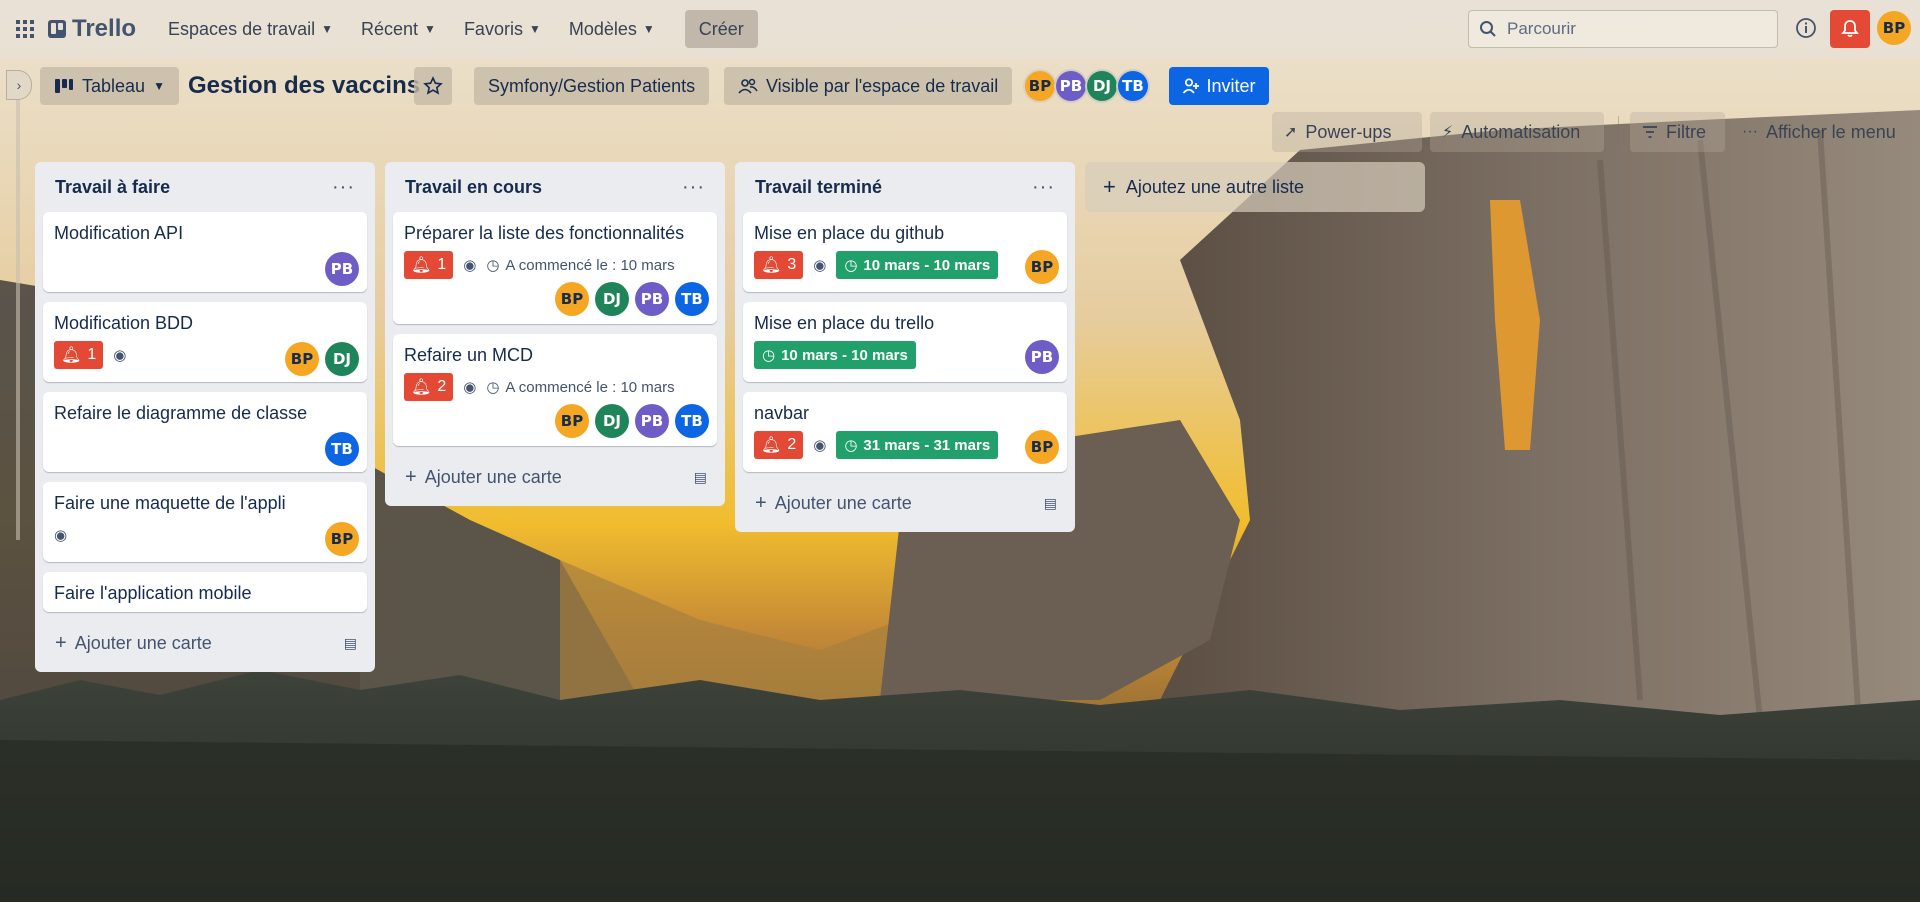  What do you see at coordinates (1488, 29) in the screenshot?
I see `search-icon` at bounding box center [1488, 29].